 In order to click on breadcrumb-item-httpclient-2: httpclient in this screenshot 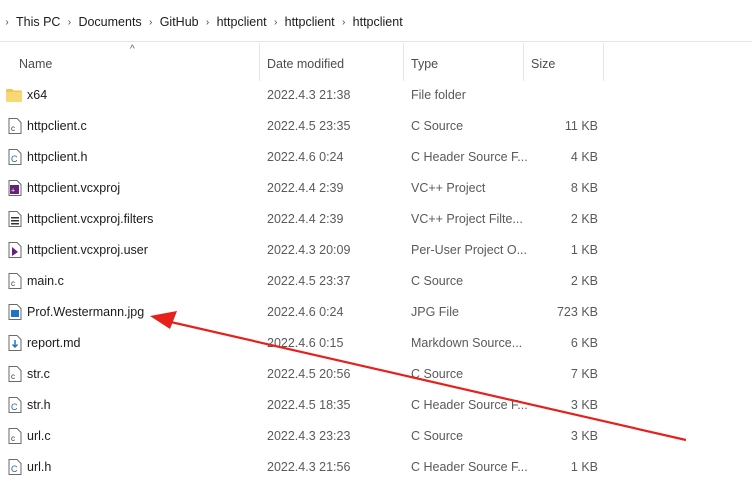, I will do `click(310, 22)`.